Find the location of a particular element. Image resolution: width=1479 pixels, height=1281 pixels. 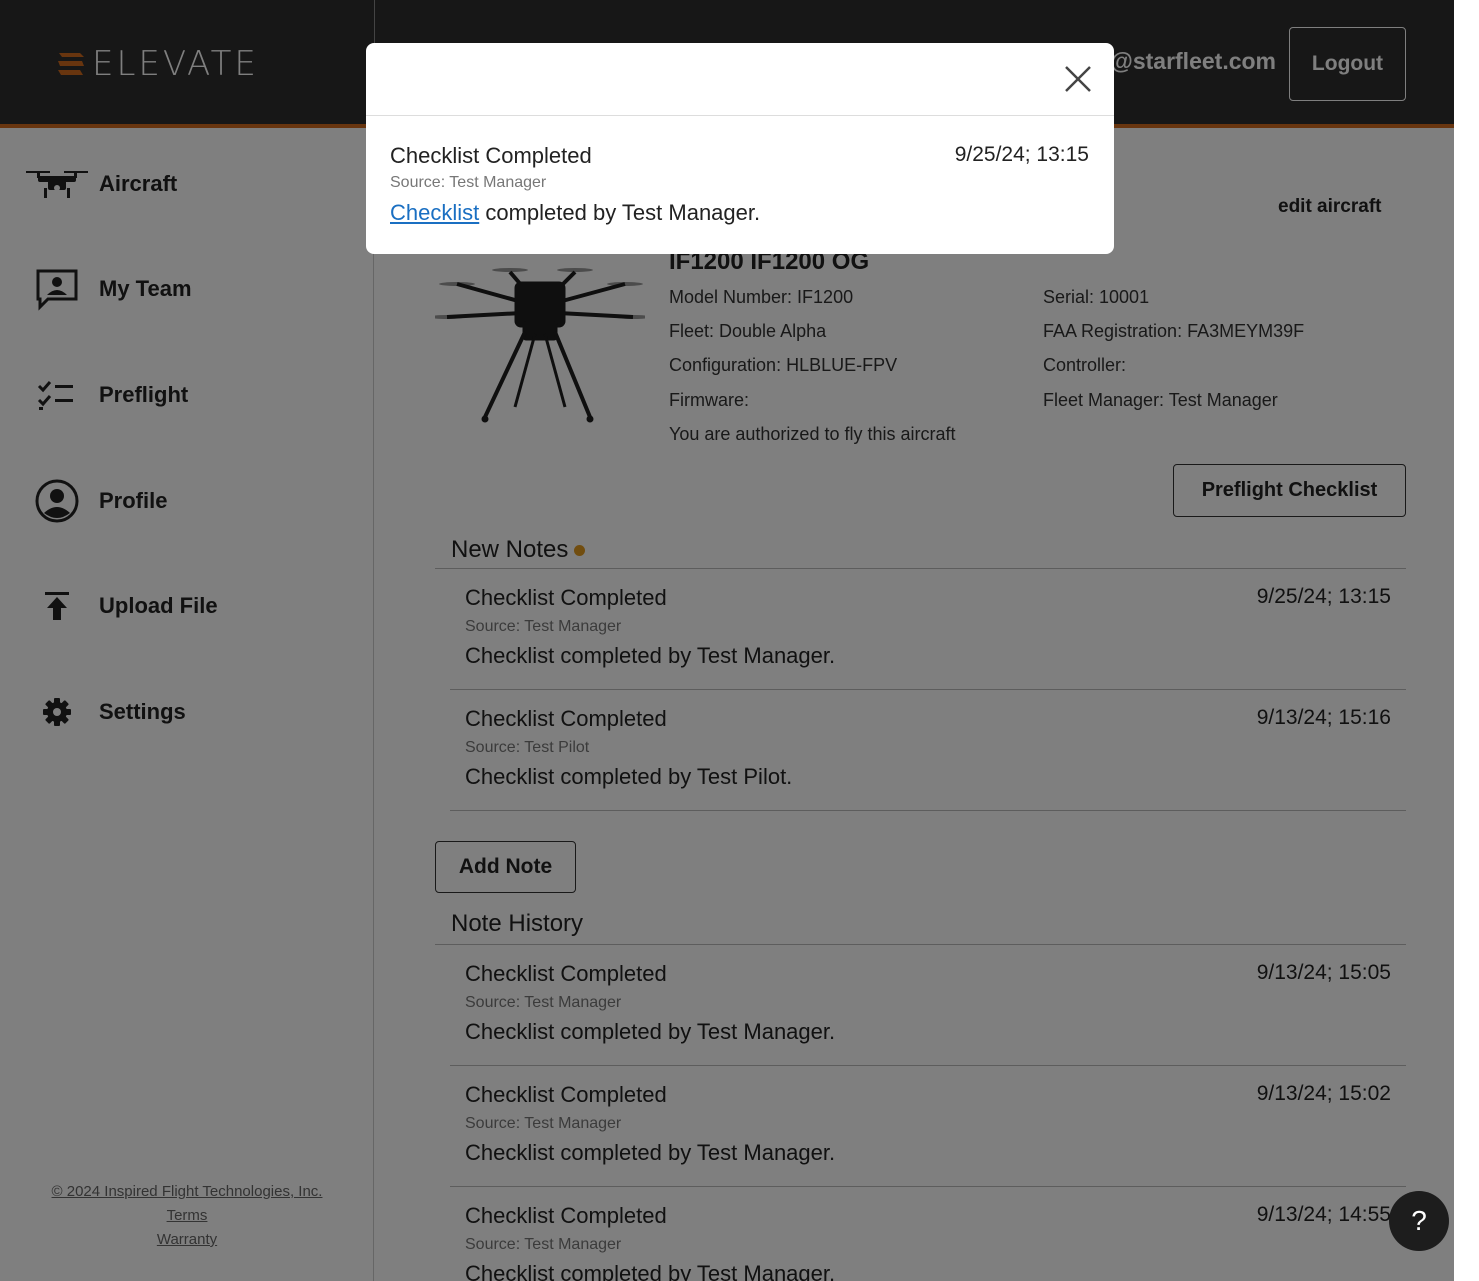

modal-note-date: 9/25/24; 13:15 is located at coordinates (1021, 154).